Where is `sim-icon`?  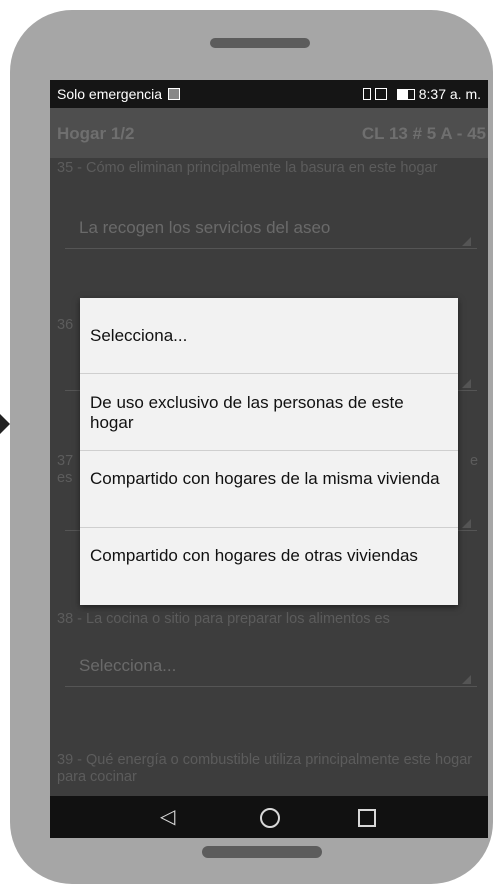 sim-icon is located at coordinates (174, 94).